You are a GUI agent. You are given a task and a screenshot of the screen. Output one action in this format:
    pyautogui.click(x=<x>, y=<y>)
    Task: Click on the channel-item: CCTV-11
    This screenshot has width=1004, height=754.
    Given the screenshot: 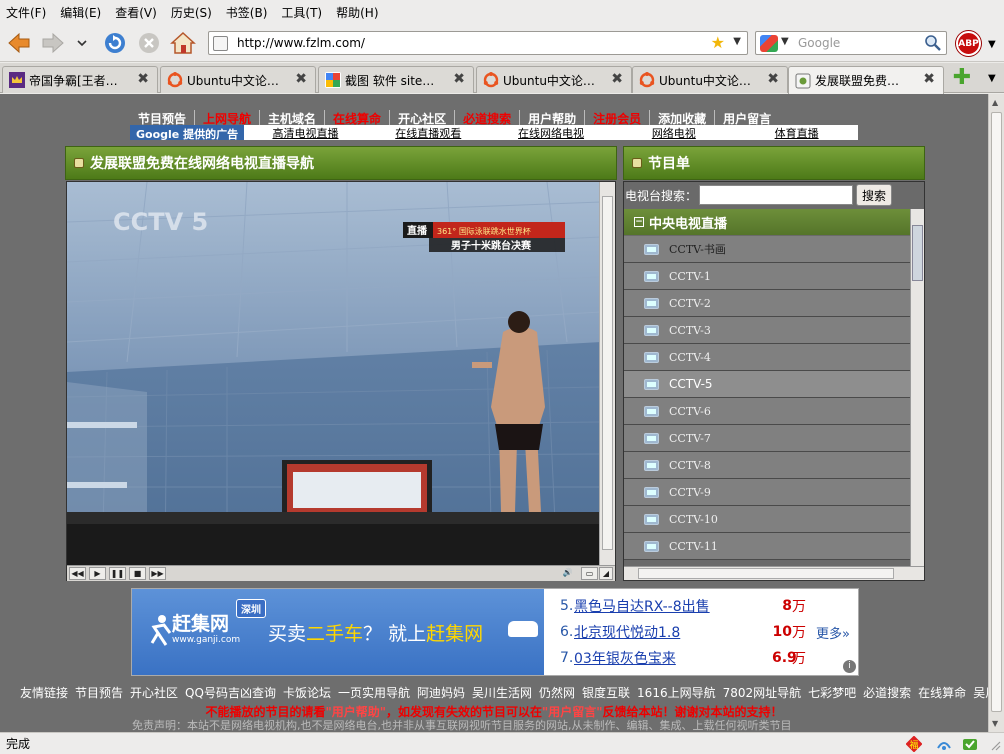 What is the action you would take?
    pyautogui.click(x=767, y=546)
    